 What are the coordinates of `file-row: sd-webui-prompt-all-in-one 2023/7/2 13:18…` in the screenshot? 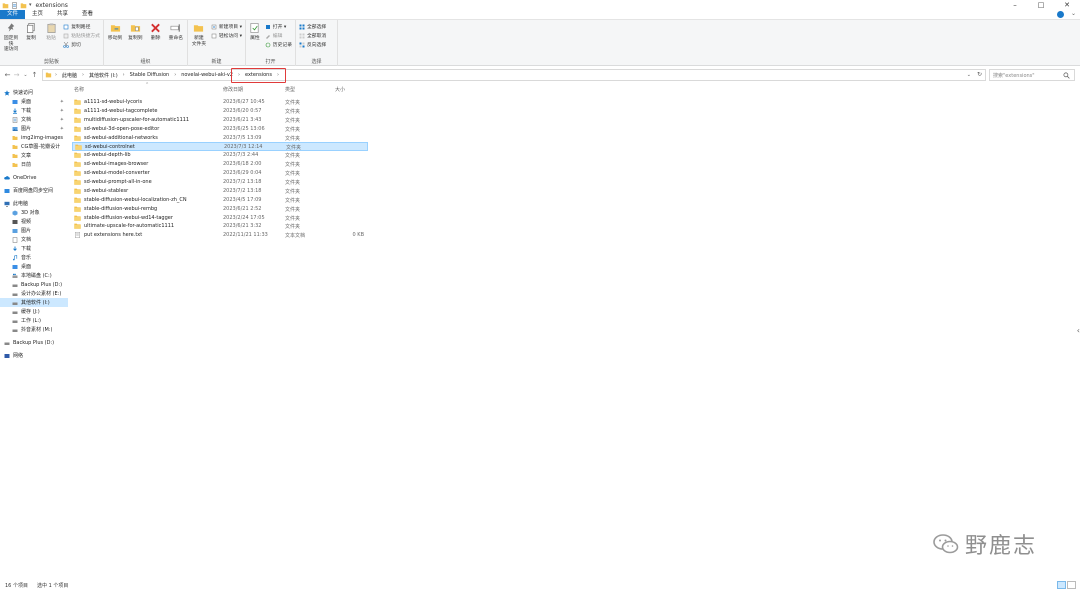 It's located at (220, 182).